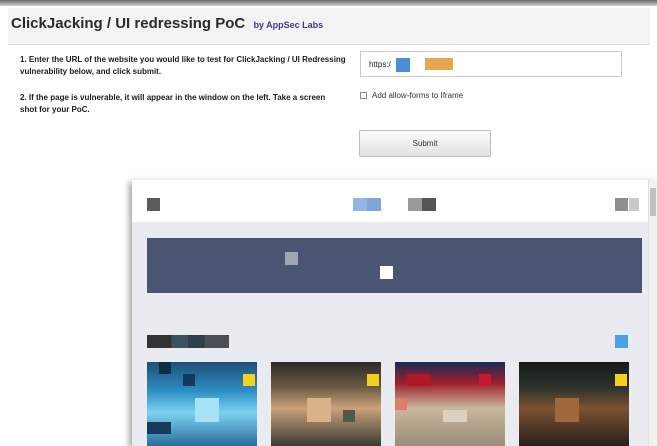 The image size is (657, 446). I want to click on allow-forms-option: Add allow-forms to Iframe, so click(411, 95).